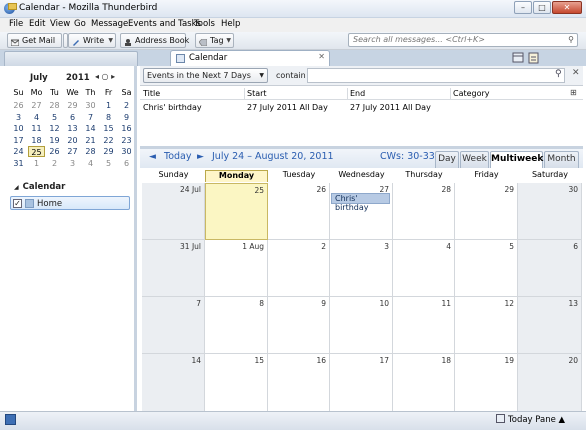  I want to click on mini-calendar-day: 24, so click(18, 151).